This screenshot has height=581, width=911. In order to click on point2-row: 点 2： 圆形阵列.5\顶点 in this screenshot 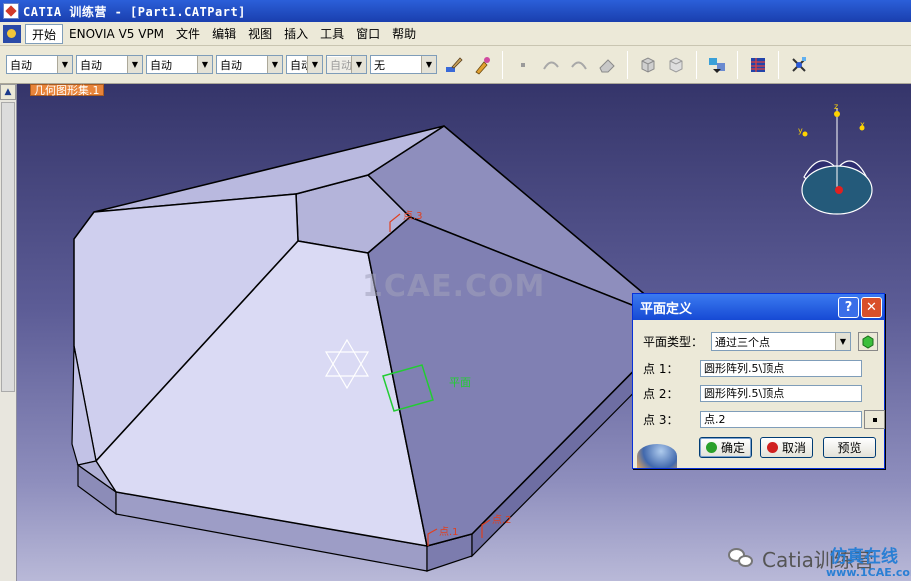, I will do `click(752, 393)`.